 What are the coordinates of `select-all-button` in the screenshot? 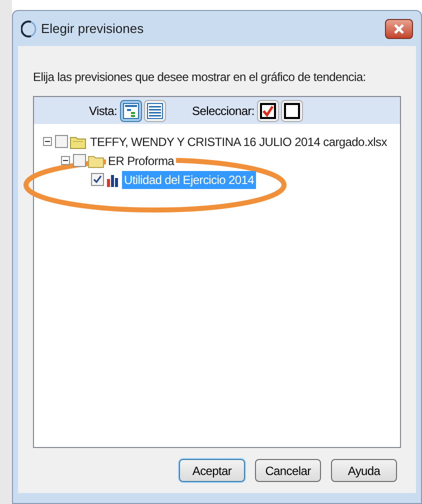 It's located at (268, 111).